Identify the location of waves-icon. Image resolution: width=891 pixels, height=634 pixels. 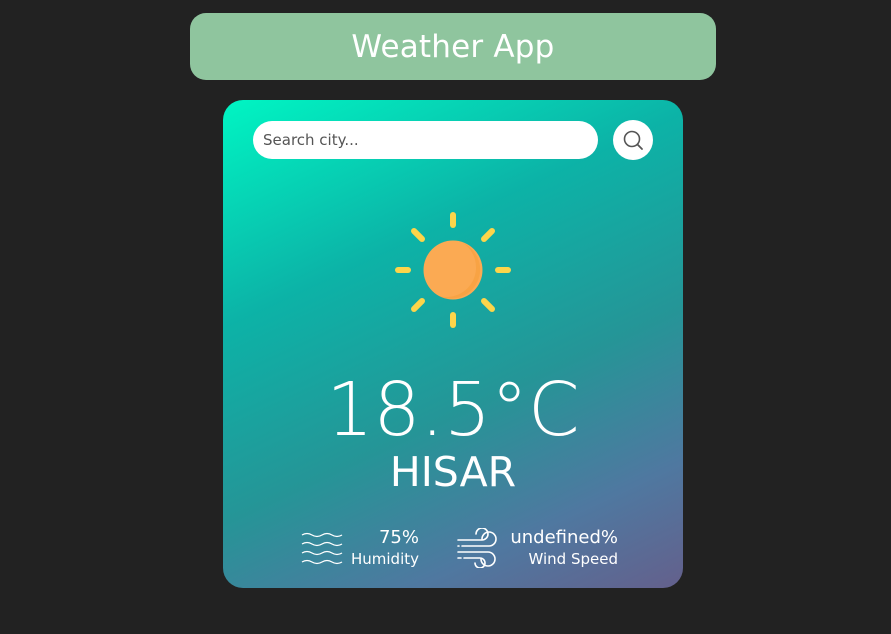
(322, 548).